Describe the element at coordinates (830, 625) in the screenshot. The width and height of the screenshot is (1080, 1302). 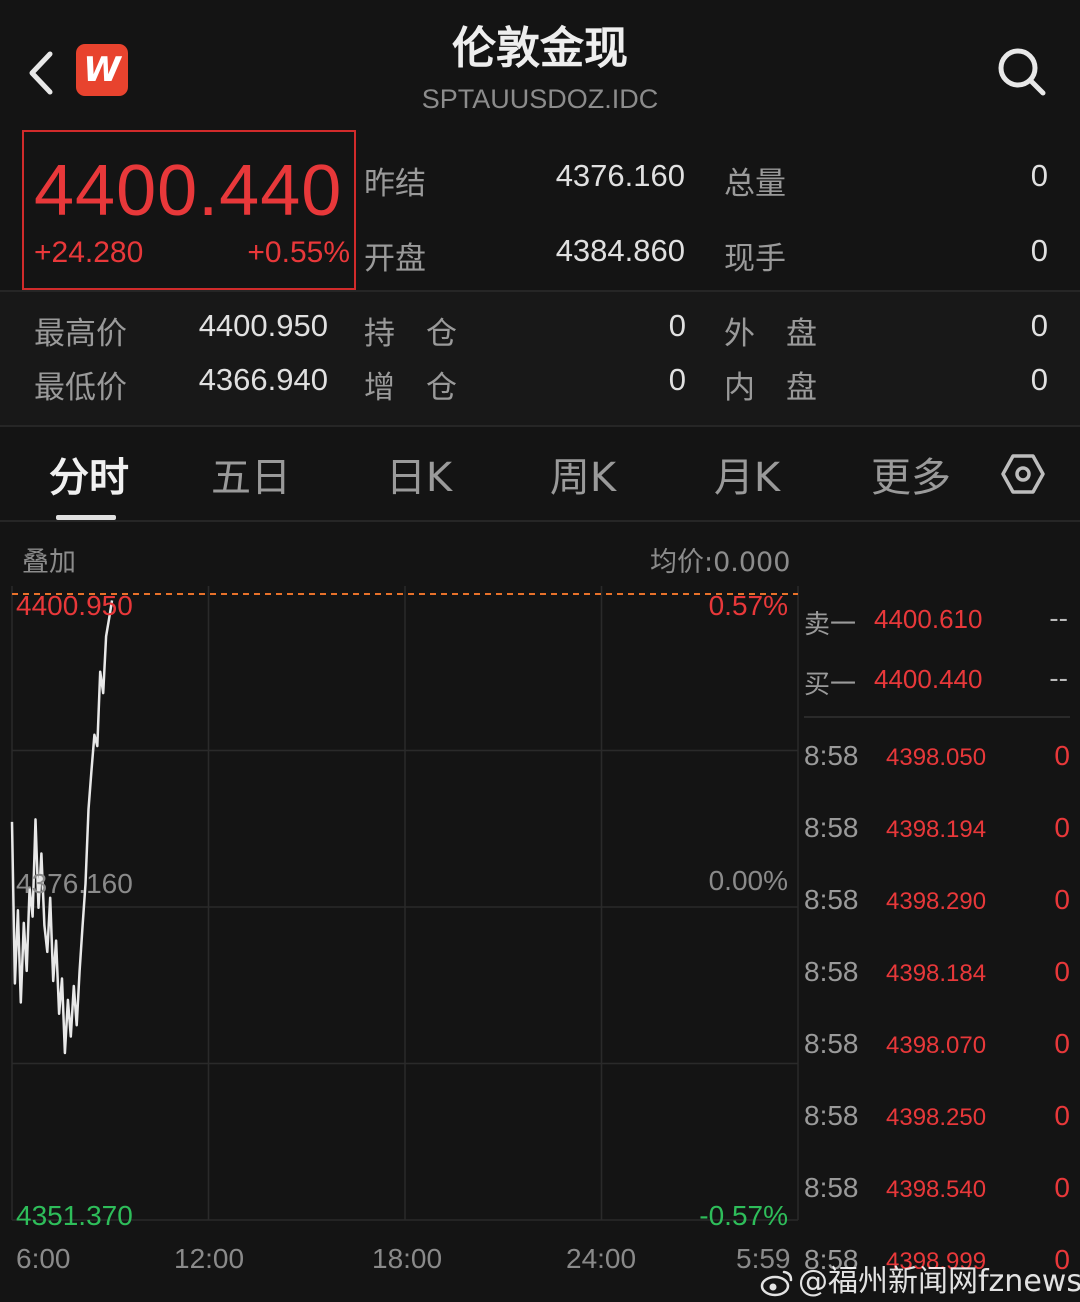
I see `ask-label: 卖一` at that location.